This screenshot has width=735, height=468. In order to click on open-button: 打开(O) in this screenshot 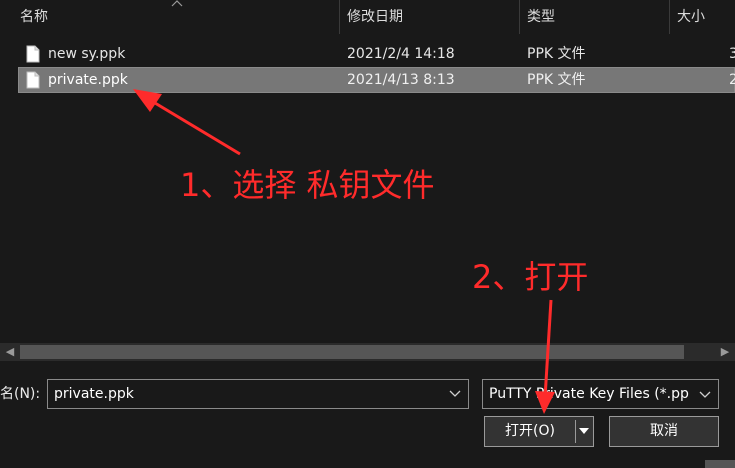, I will do `click(539, 431)`.